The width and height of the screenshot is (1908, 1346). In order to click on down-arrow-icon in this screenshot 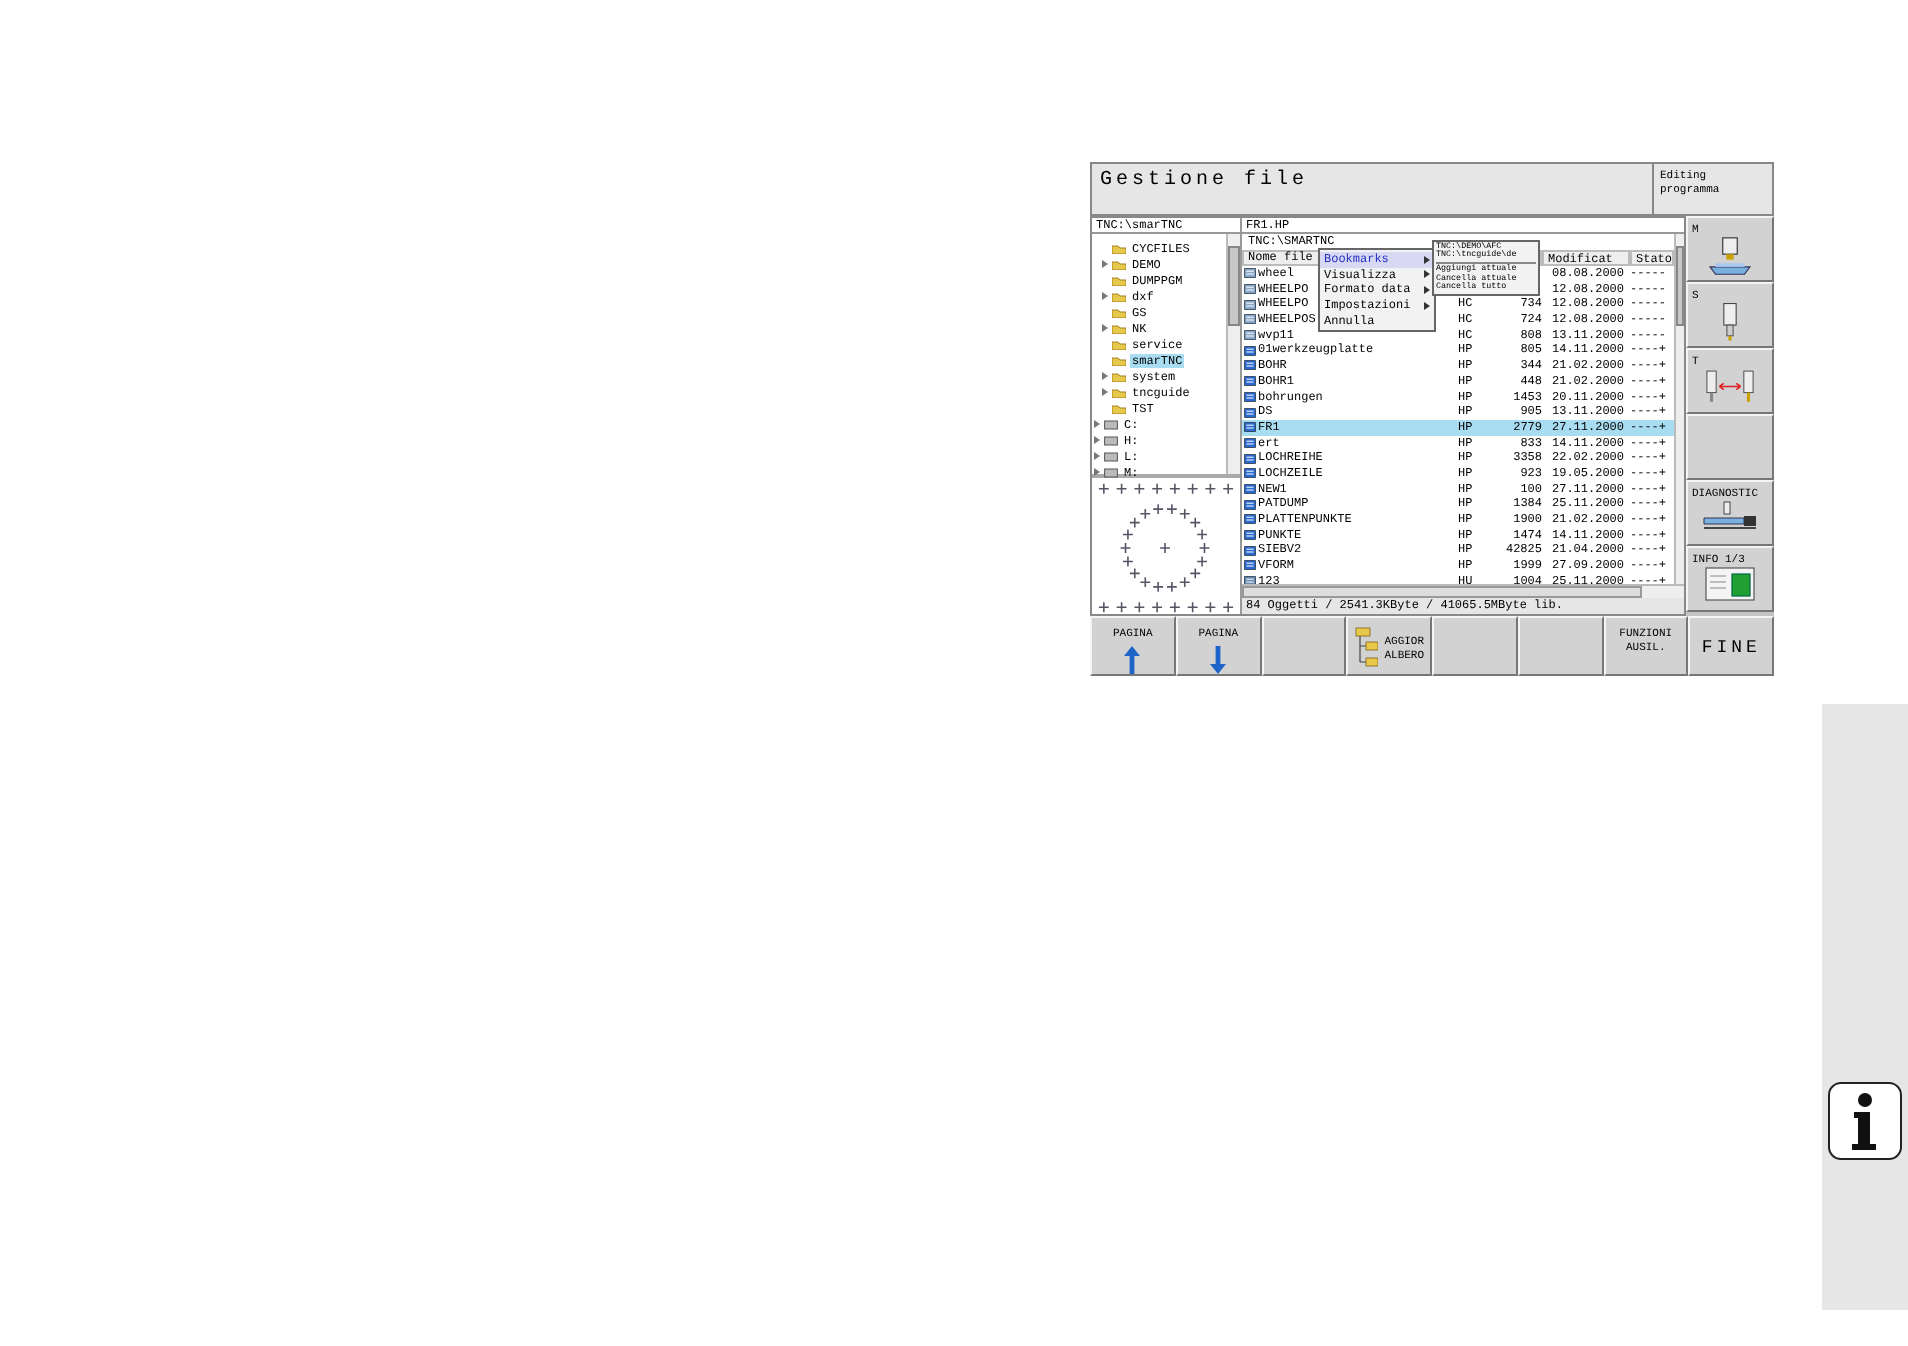, I will do `click(1218, 660)`.